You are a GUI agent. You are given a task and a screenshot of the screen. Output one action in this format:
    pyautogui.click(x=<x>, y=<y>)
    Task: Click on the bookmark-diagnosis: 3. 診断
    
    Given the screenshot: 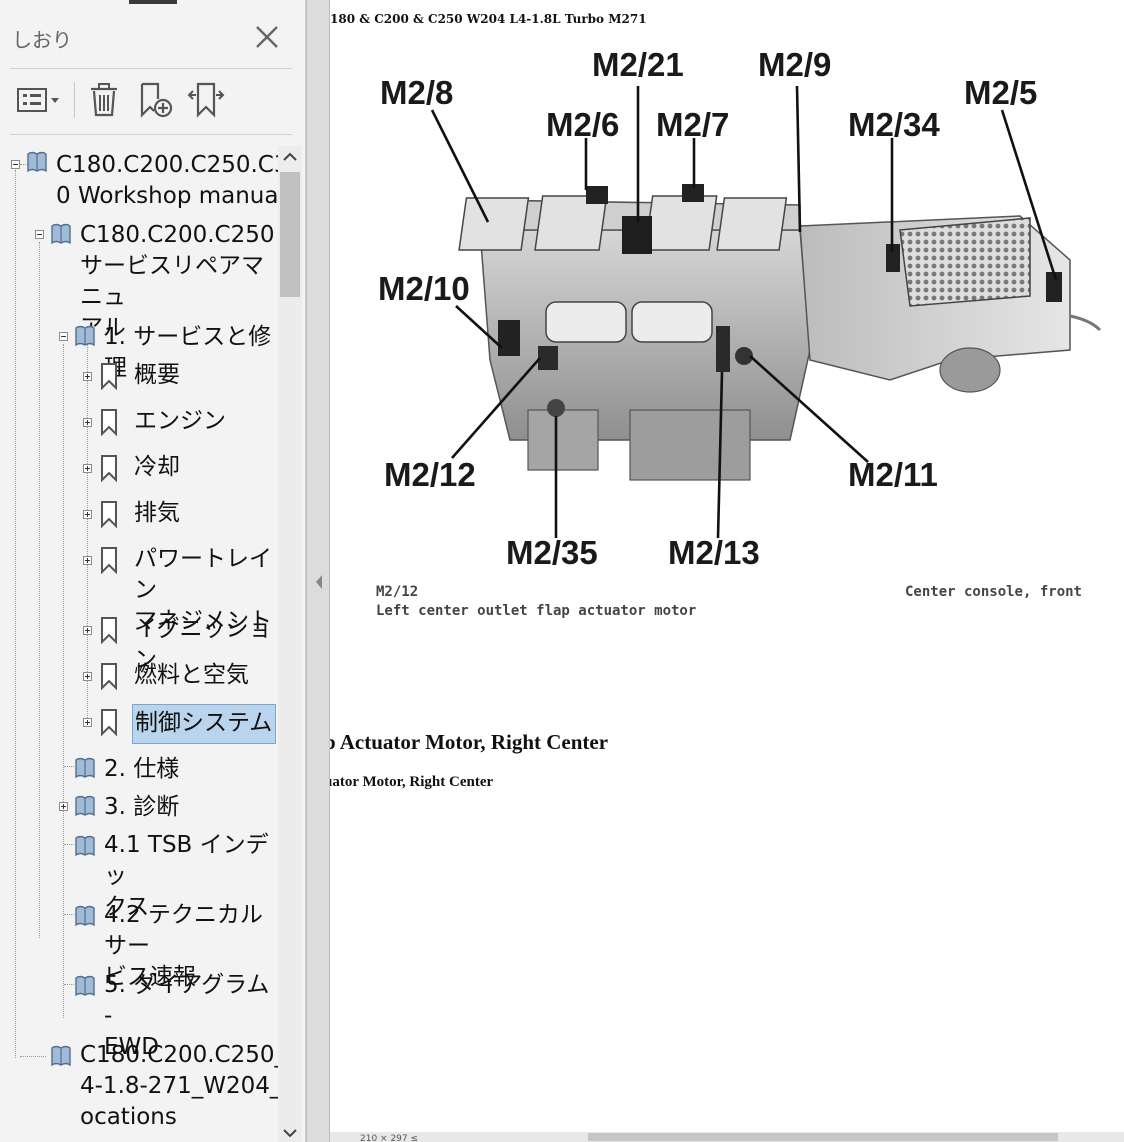 What is the action you would take?
    pyautogui.click(x=141, y=807)
    